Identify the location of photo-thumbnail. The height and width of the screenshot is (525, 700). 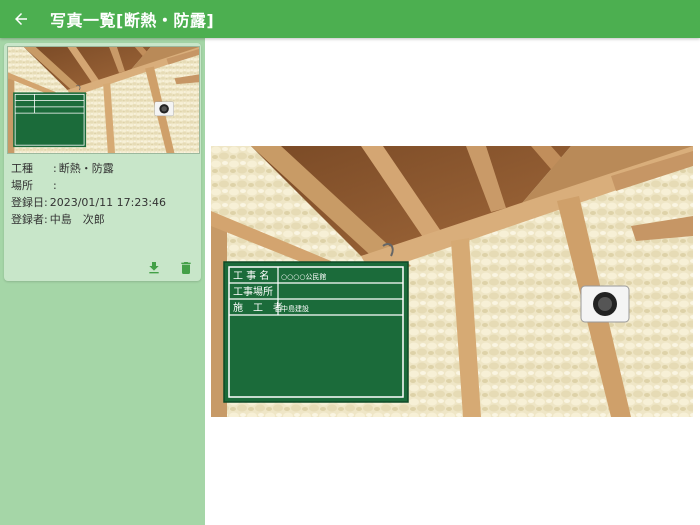
(103, 100).